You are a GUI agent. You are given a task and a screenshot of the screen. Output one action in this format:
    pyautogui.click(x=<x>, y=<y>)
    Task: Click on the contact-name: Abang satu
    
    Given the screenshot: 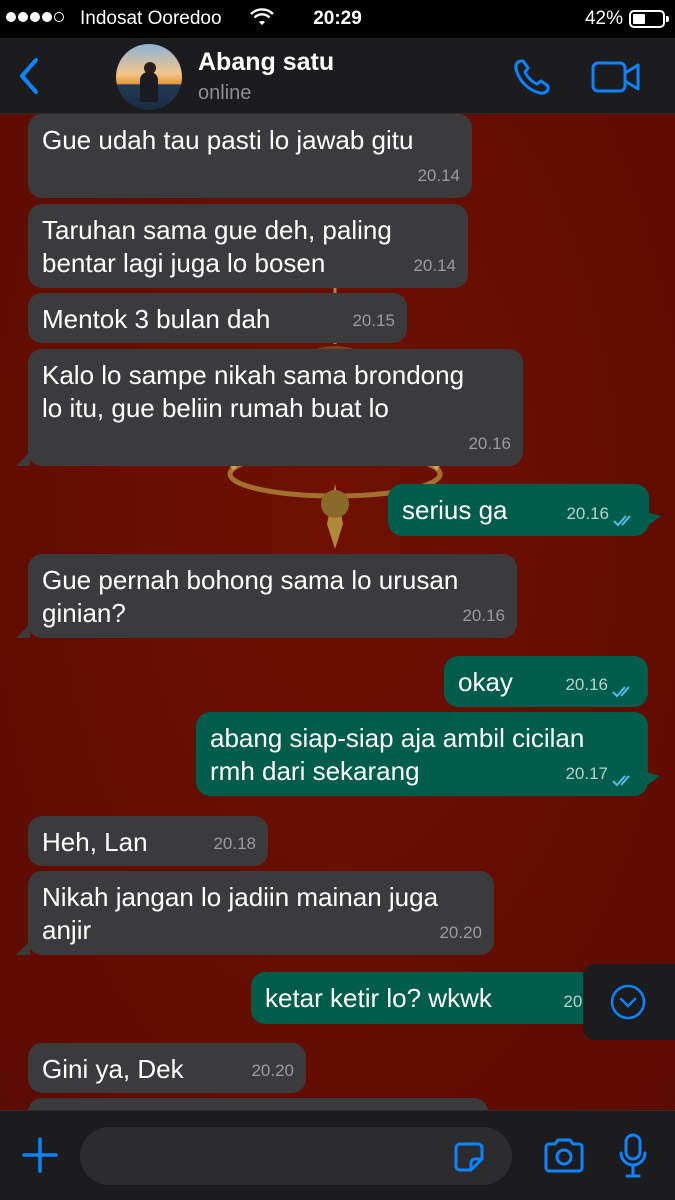 What is the action you would take?
    pyautogui.click(x=266, y=62)
    